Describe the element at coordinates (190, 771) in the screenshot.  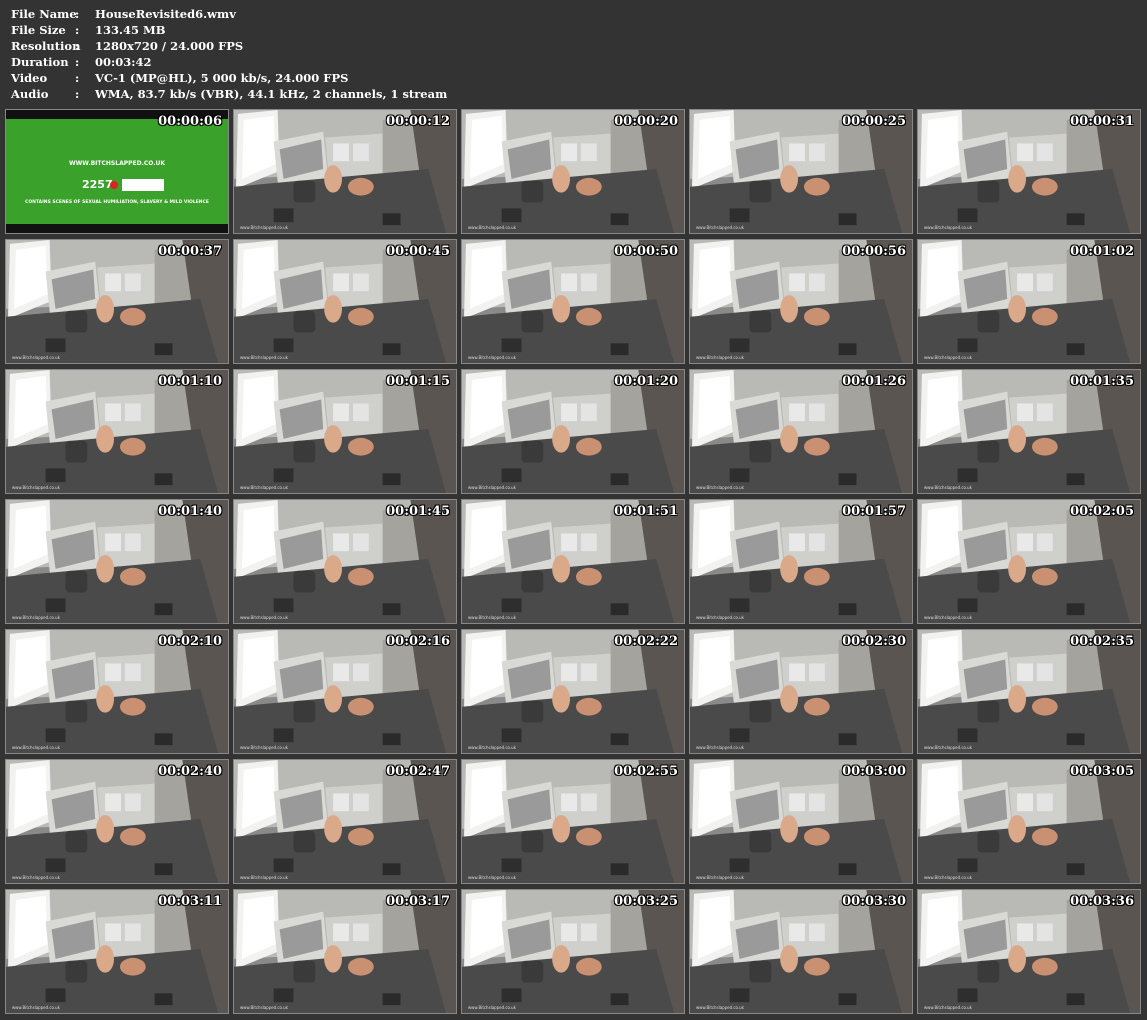
I see `timestamp: 00:02:40` at that location.